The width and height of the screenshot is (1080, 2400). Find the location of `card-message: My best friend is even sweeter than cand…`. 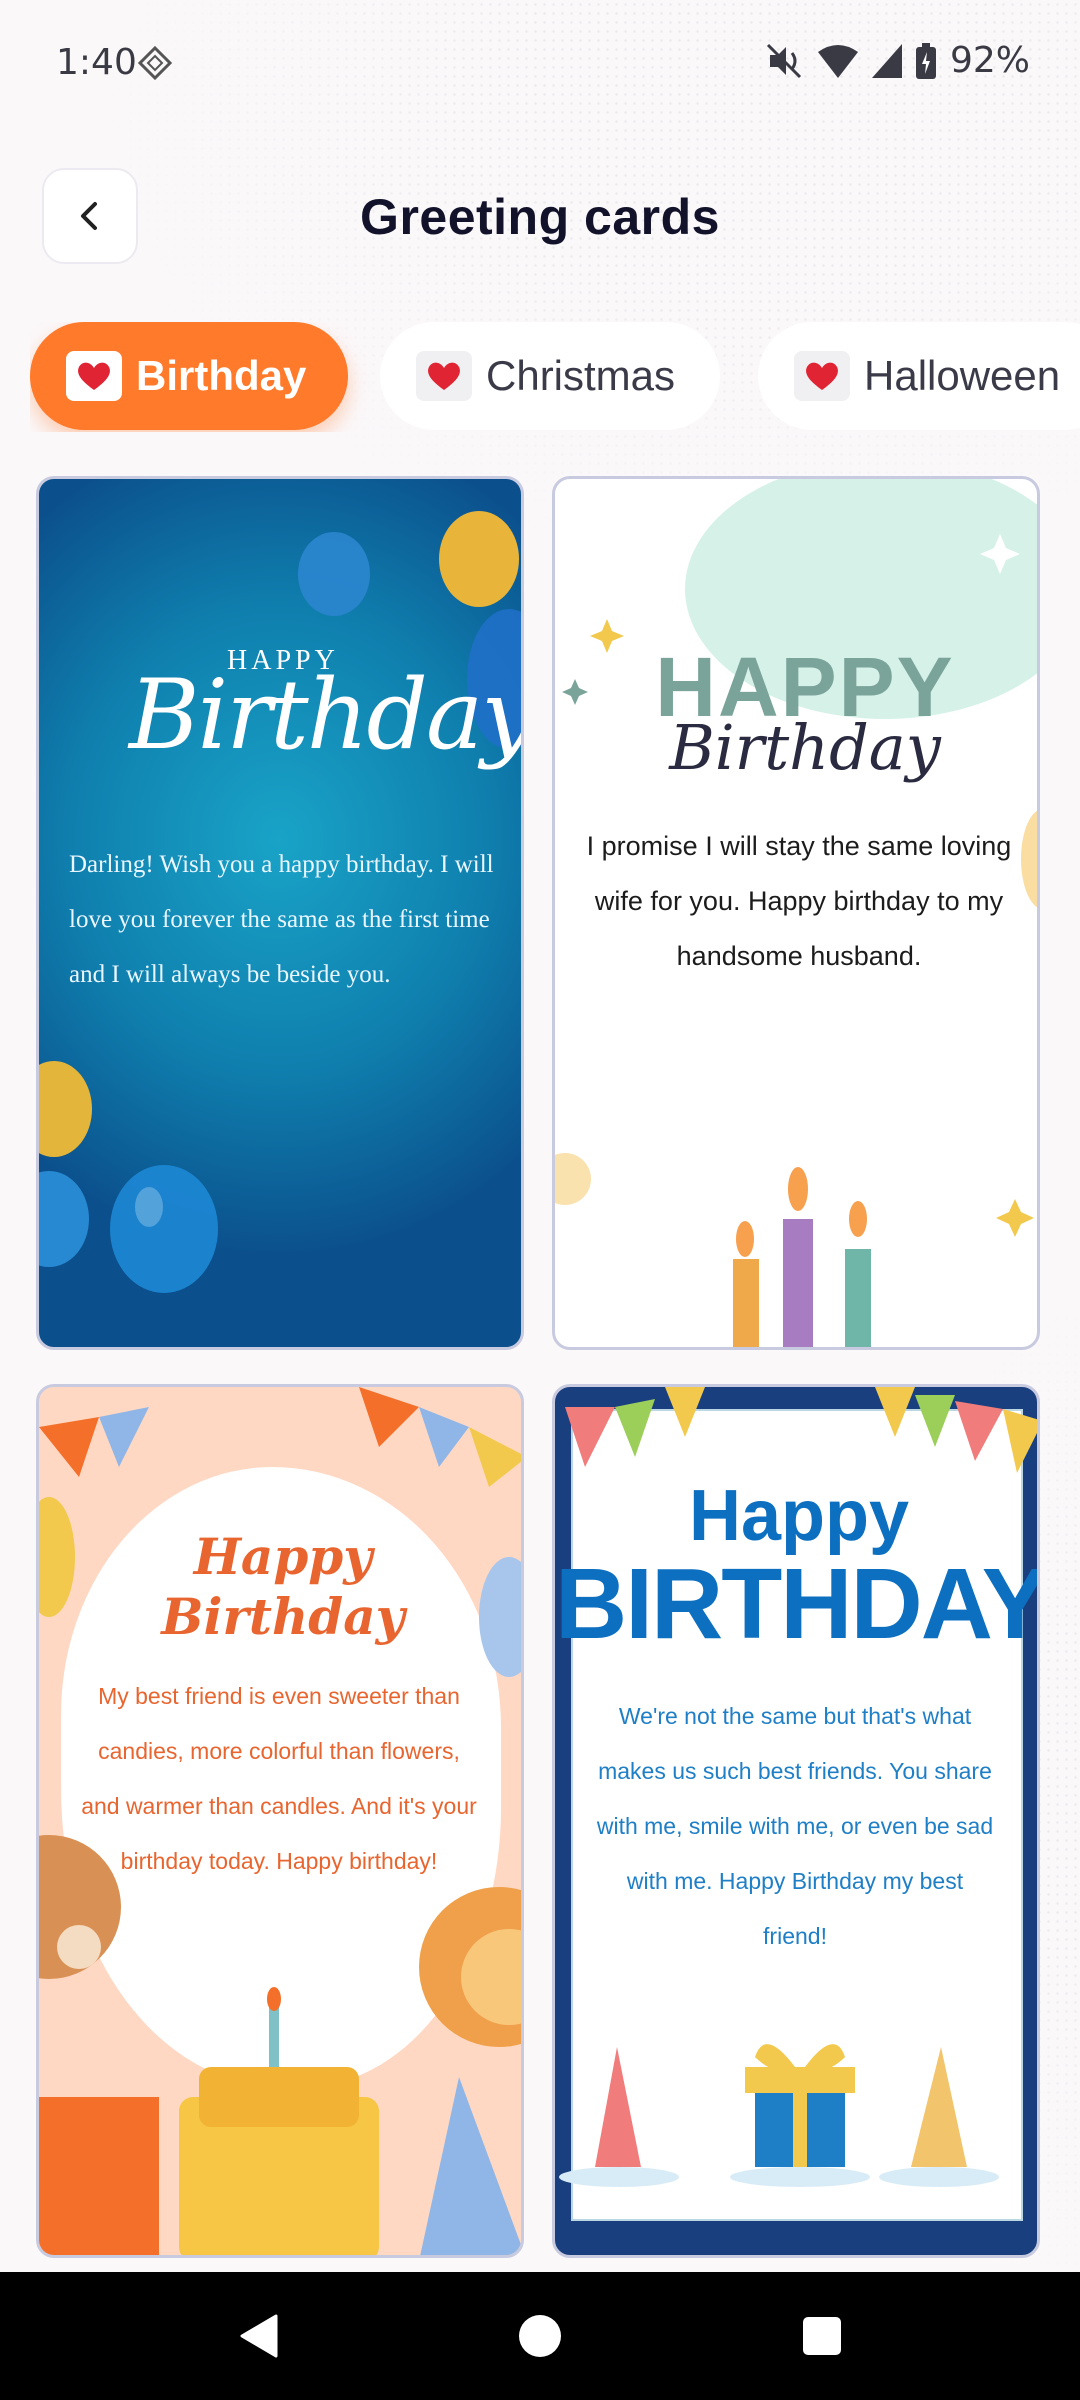

card-message: My best friend is even sweeter than cand… is located at coordinates (279, 1778).